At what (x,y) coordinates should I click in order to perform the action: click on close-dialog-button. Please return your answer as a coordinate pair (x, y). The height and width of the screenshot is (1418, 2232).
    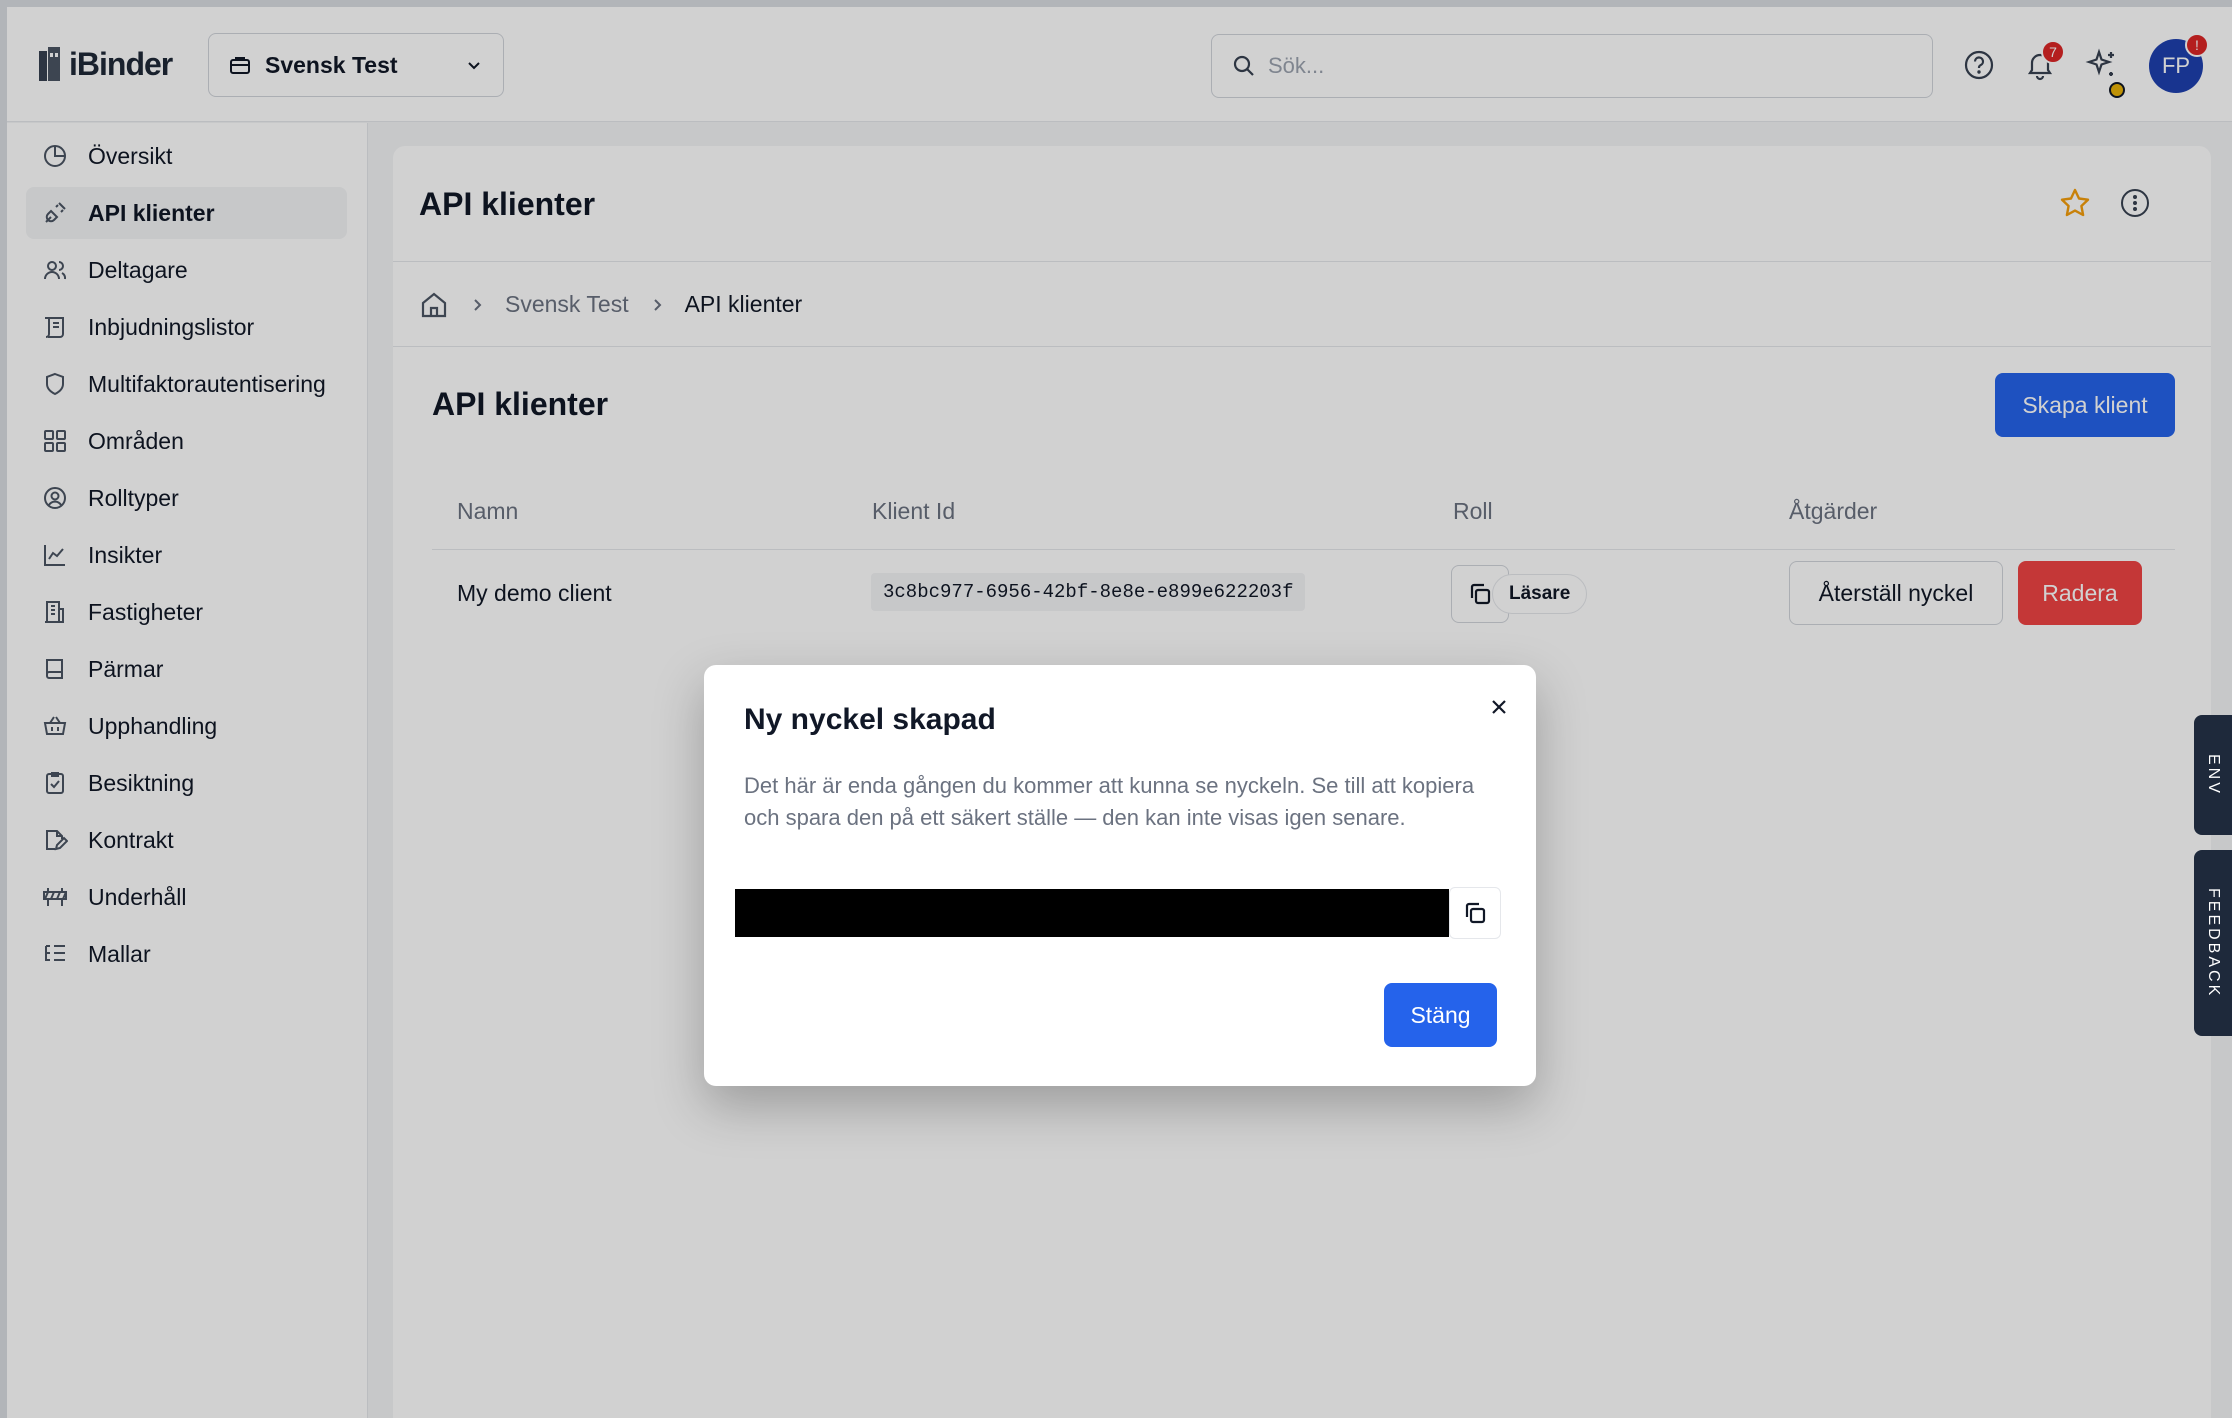
    Looking at the image, I should click on (1499, 707).